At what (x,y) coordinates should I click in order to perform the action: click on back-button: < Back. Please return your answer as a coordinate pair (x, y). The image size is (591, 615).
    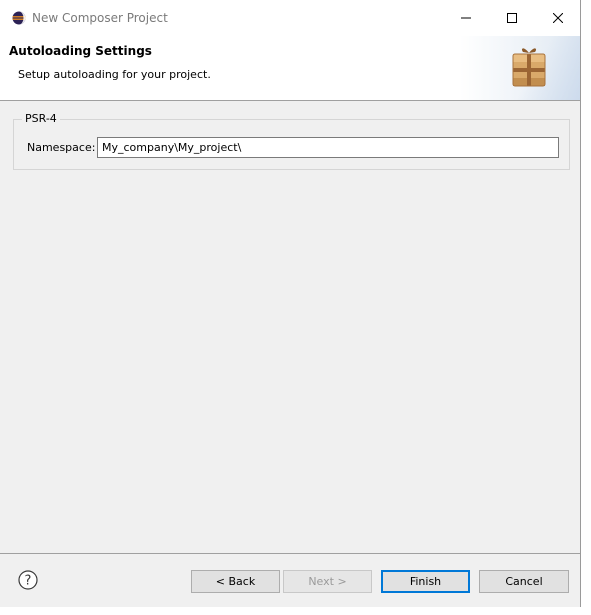
    Looking at the image, I should click on (235, 581).